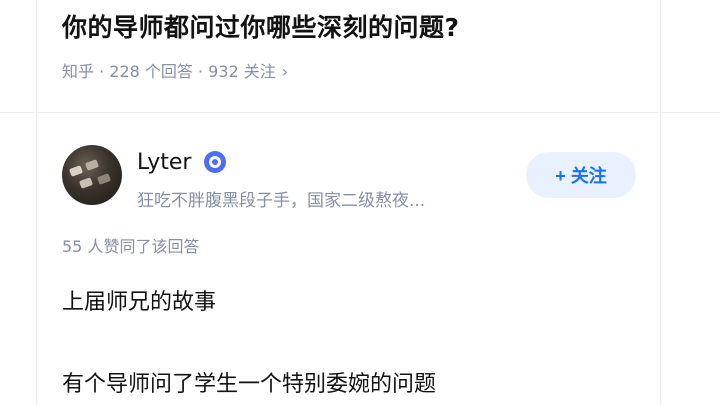  What do you see at coordinates (131, 246) in the screenshot?
I see `vote-count: 55 人赞同了该回答` at bounding box center [131, 246].